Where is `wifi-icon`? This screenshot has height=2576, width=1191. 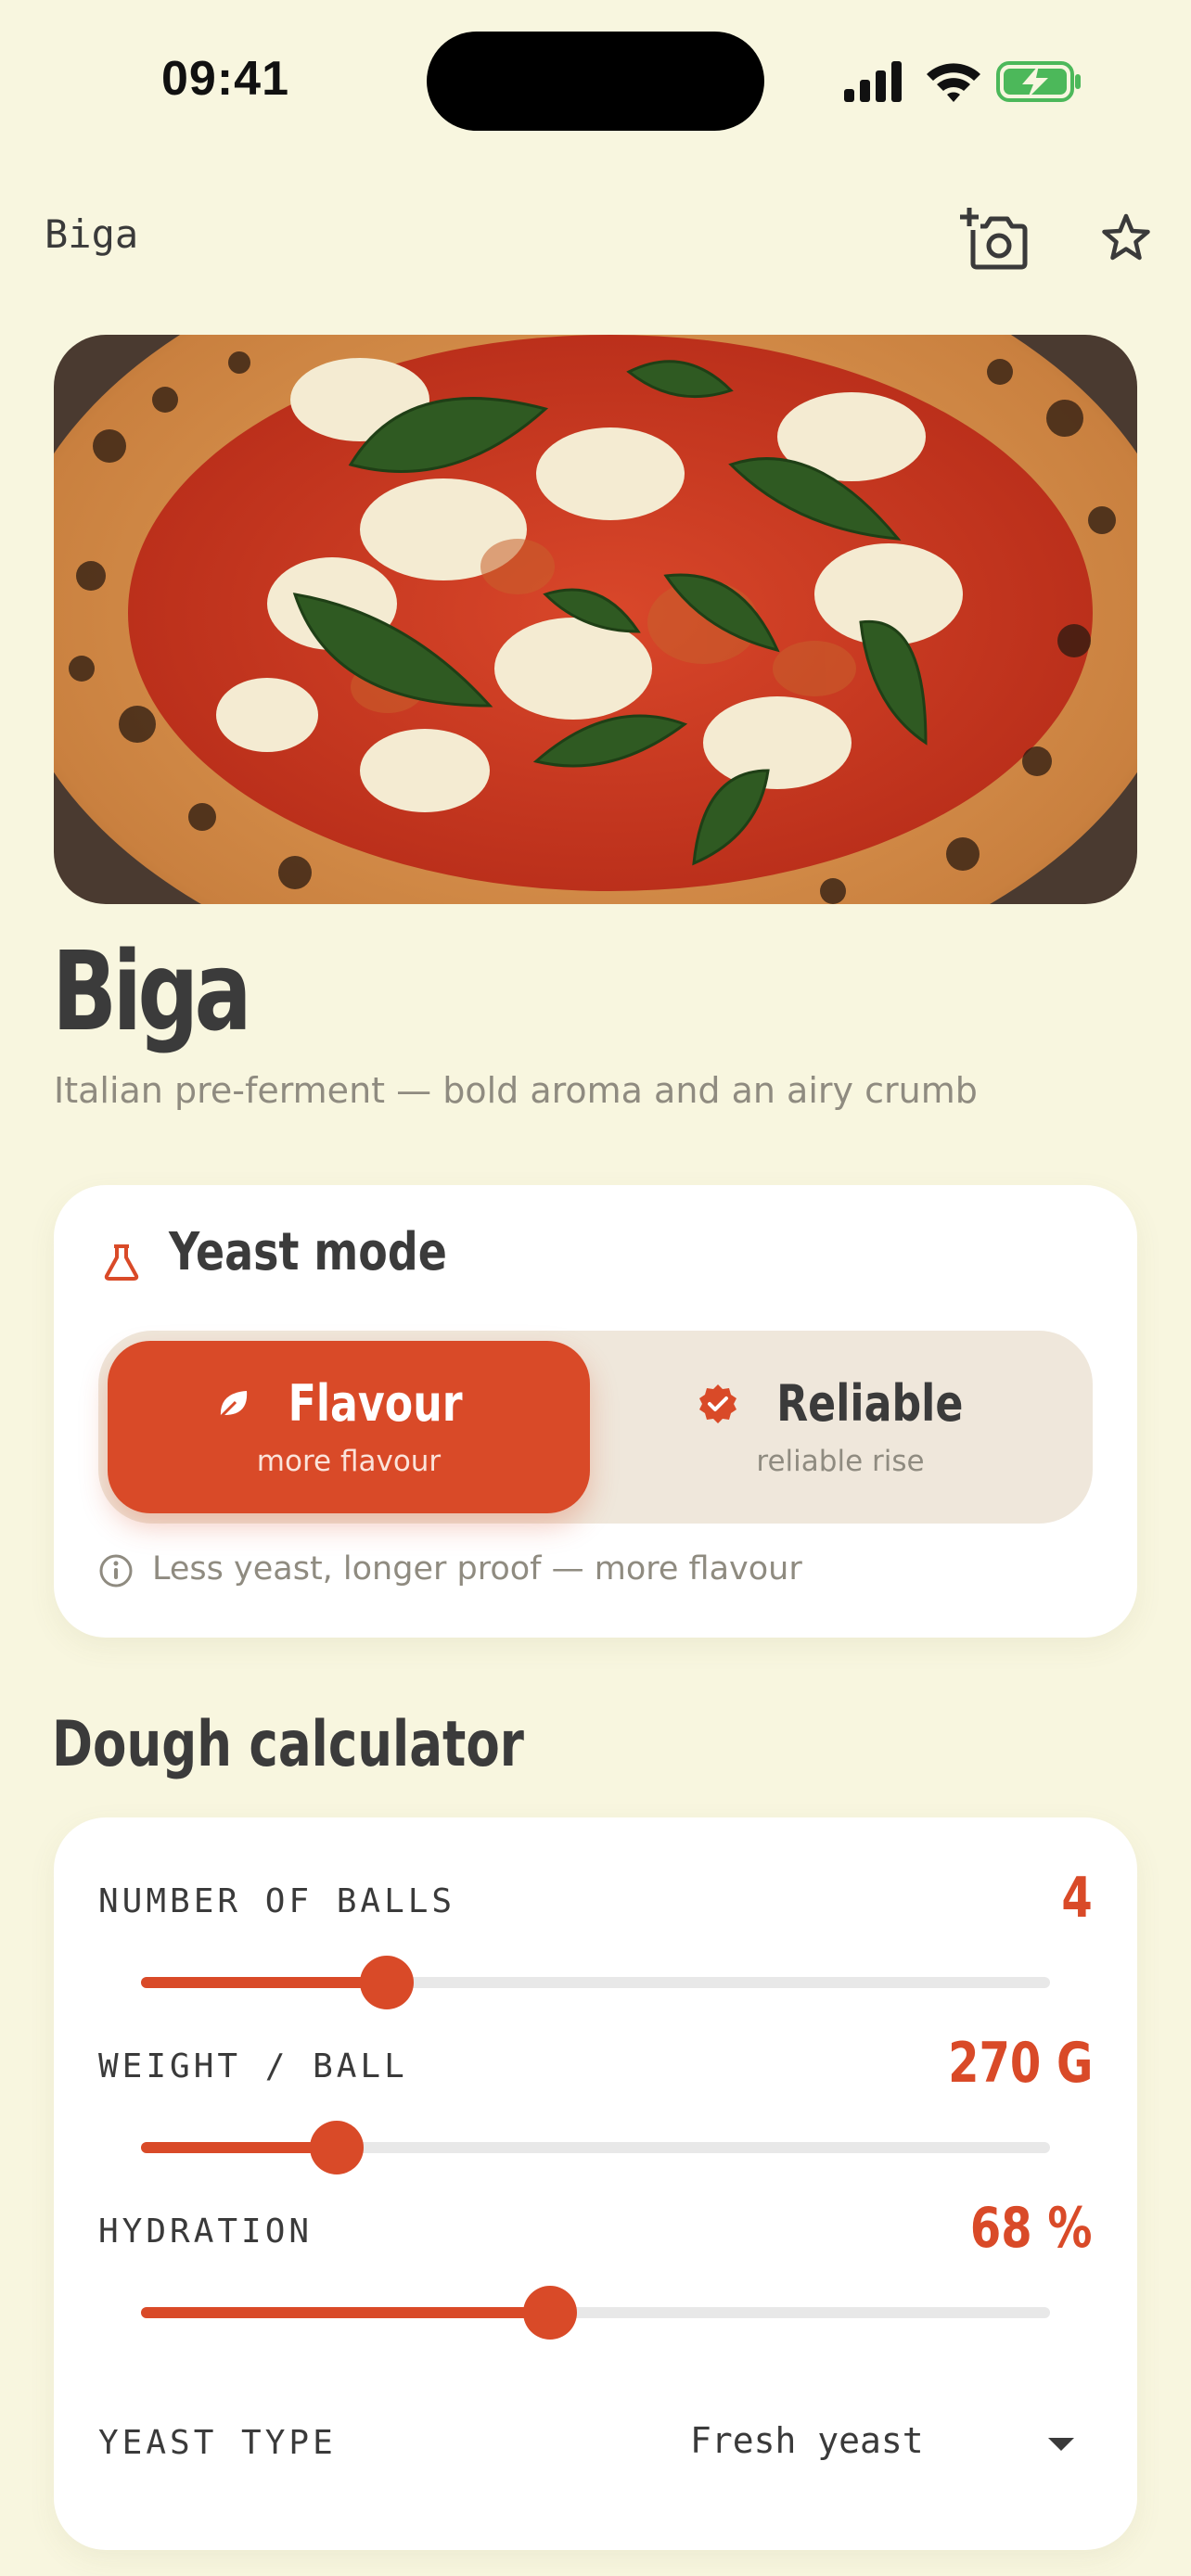
wifi-icon is located at coordinates (953, 82).